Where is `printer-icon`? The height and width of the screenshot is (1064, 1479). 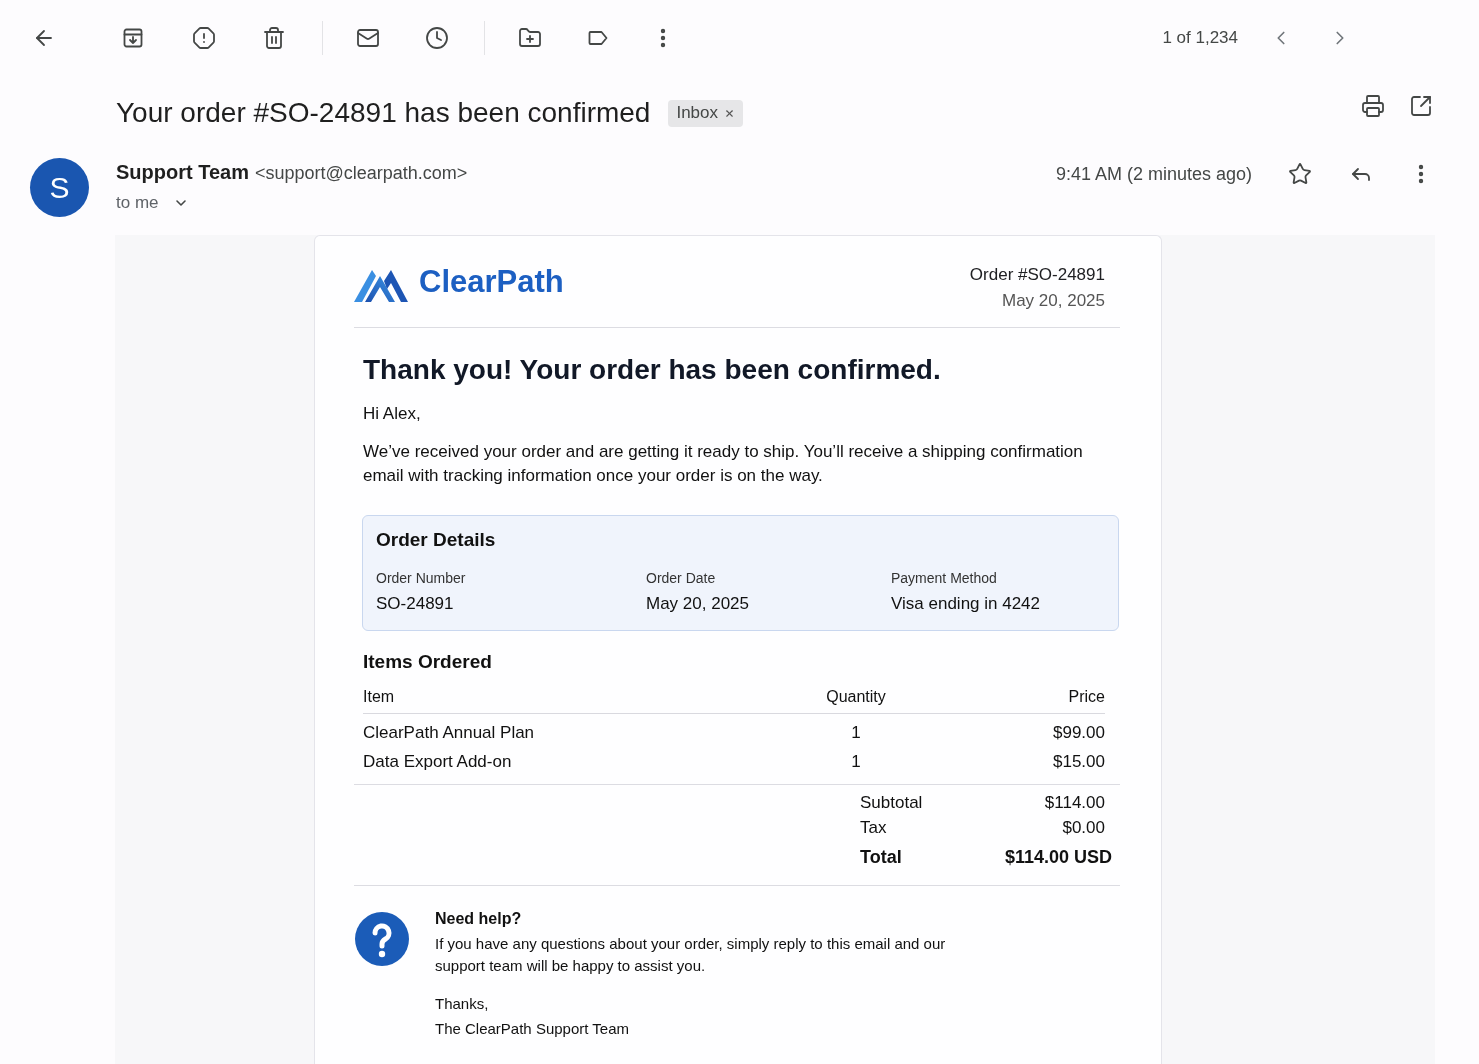 printer-icon is located at coordinates (1373, 106).